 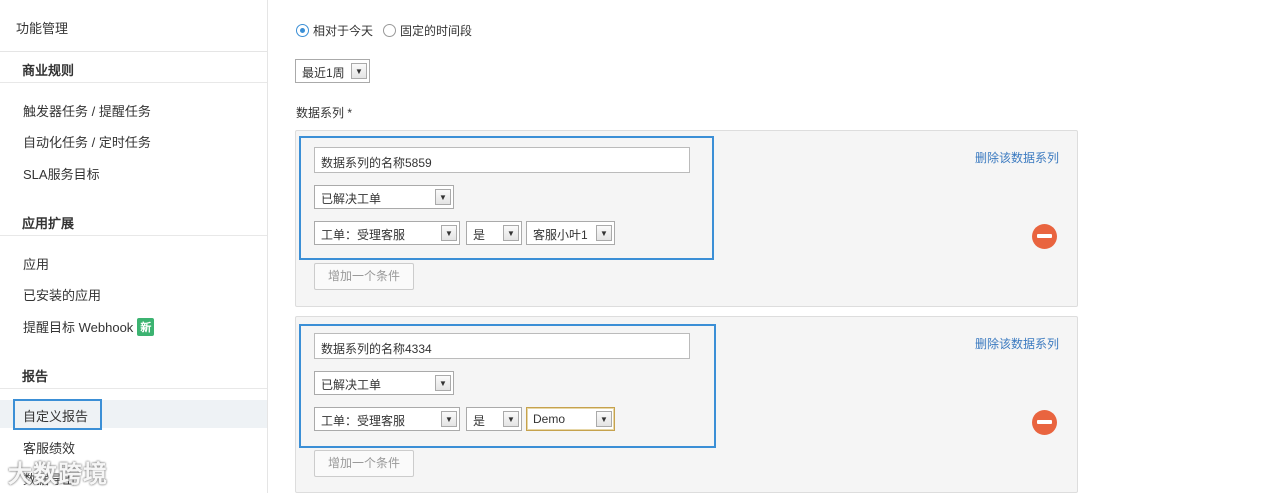 I want to click on radio-relative-label: 相对于今天, so click(x=343, y=30).